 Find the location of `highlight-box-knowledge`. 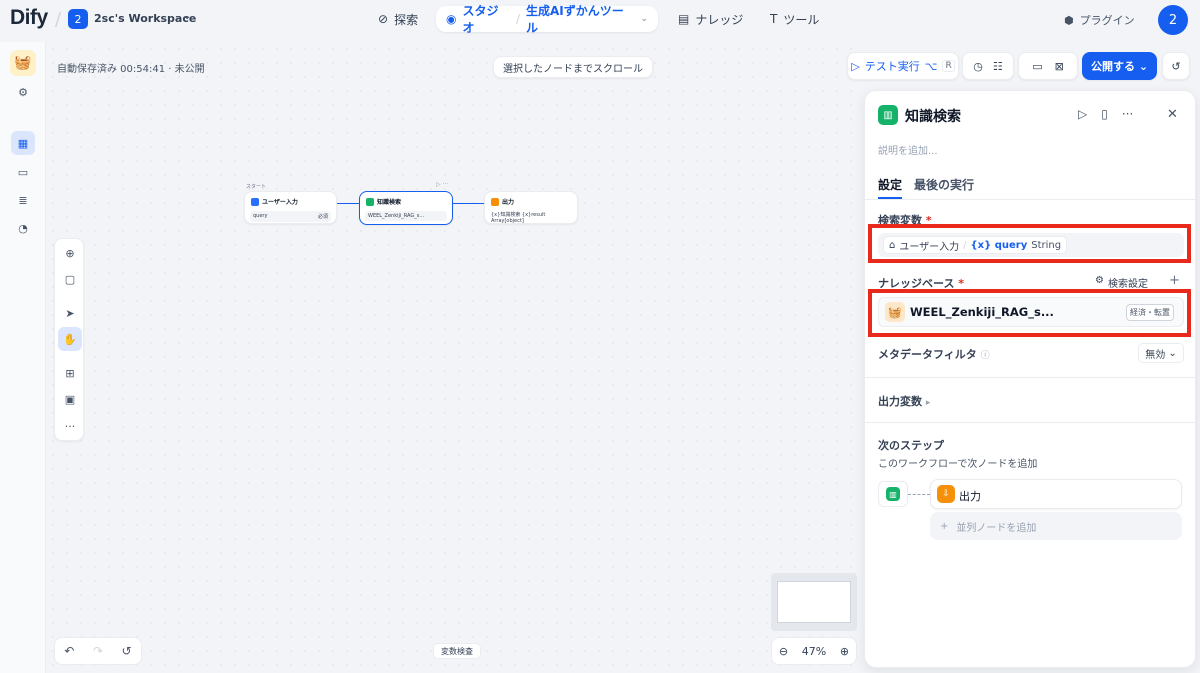

highlight-box-knowledge is located at coordinates (1029, 313).